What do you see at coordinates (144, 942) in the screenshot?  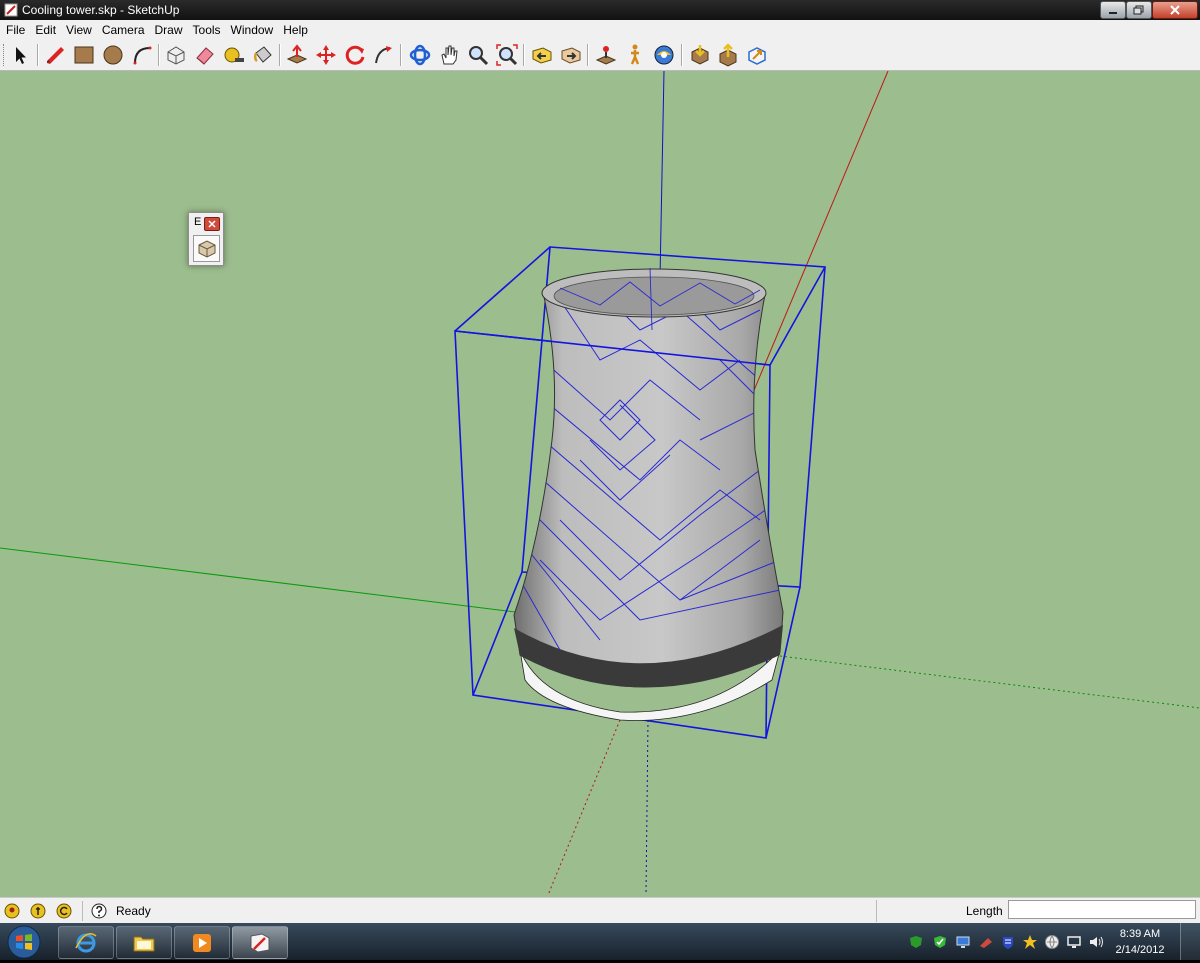 I see `taskbar-file-explorer` at bounding box center [144, 942].